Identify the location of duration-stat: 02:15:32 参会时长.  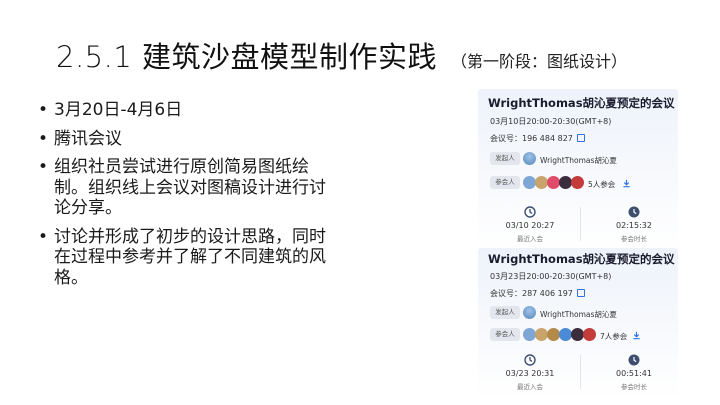
(634, 224).